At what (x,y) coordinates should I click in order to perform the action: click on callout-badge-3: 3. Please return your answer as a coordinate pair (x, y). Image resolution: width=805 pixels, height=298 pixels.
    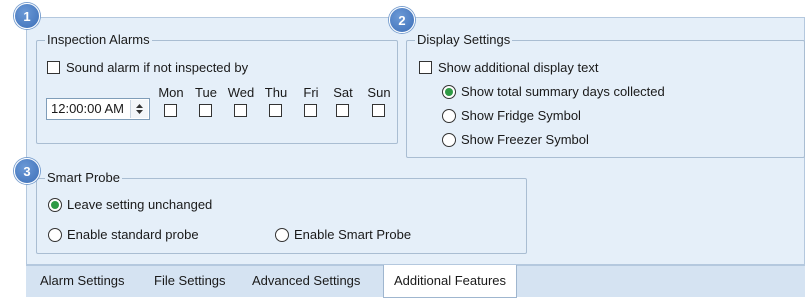
    Looking at the image, I should click on (27, 171).